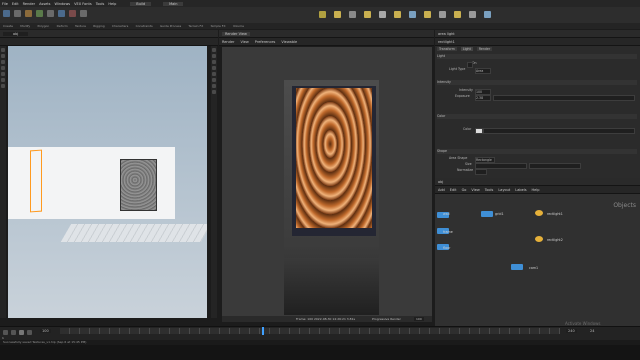 The height and width of the screenshot is (360, 640). Describe the element at coordinates (144, 26) in the screenshot. I see `shelf-tab: Constraints` at that location.